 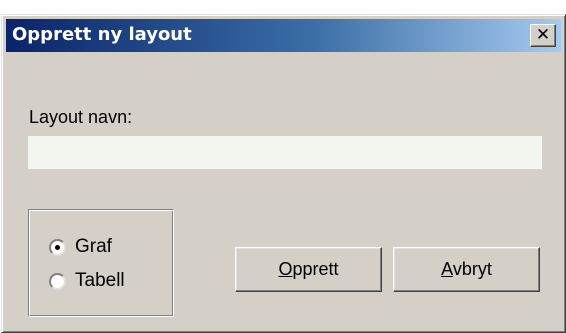 I want to click on create-mnemonic: O, so click(x=285, y=269).